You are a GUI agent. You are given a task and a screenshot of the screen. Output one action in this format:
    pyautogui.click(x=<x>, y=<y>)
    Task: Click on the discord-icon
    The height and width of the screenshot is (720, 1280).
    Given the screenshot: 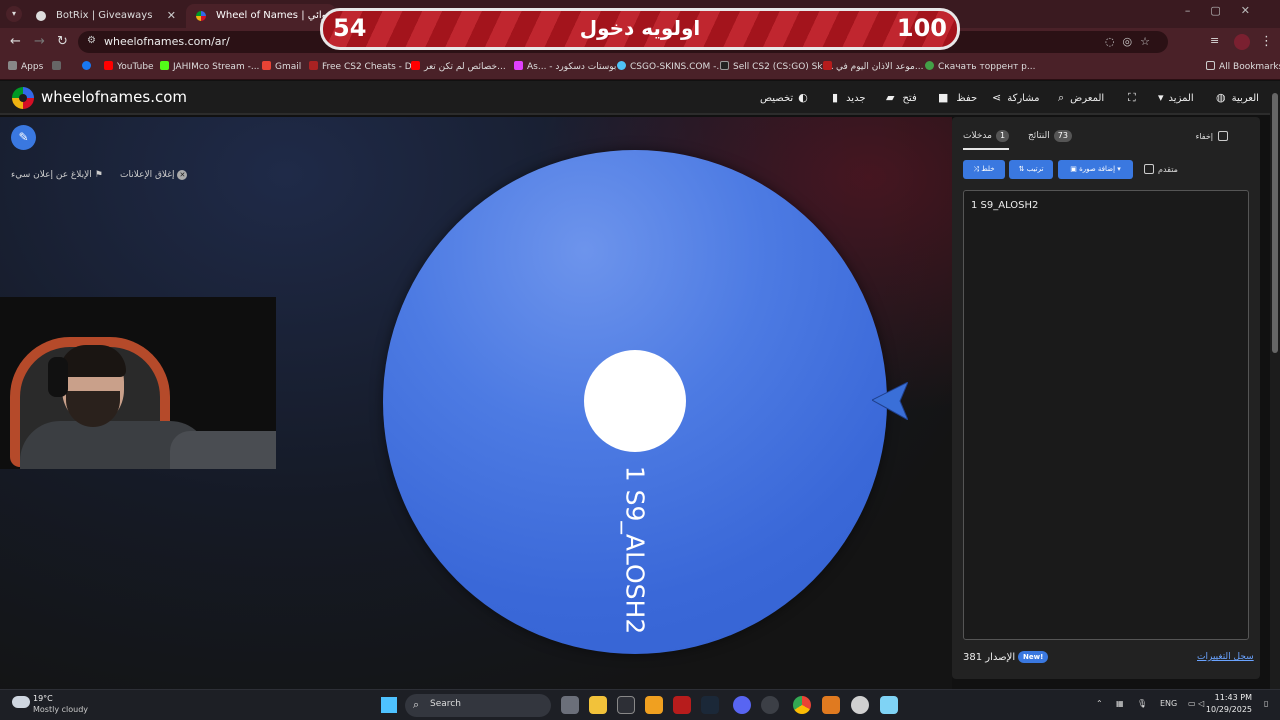 What is the action you would take?
    pyautogui.click(x=742, y=705)
    